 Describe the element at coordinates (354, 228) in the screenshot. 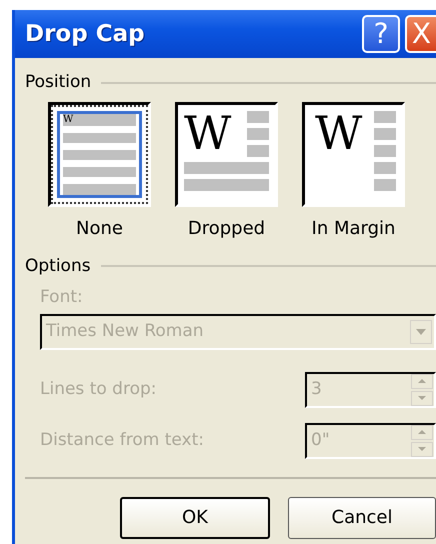

I see `option-label: In Margin` at that location.